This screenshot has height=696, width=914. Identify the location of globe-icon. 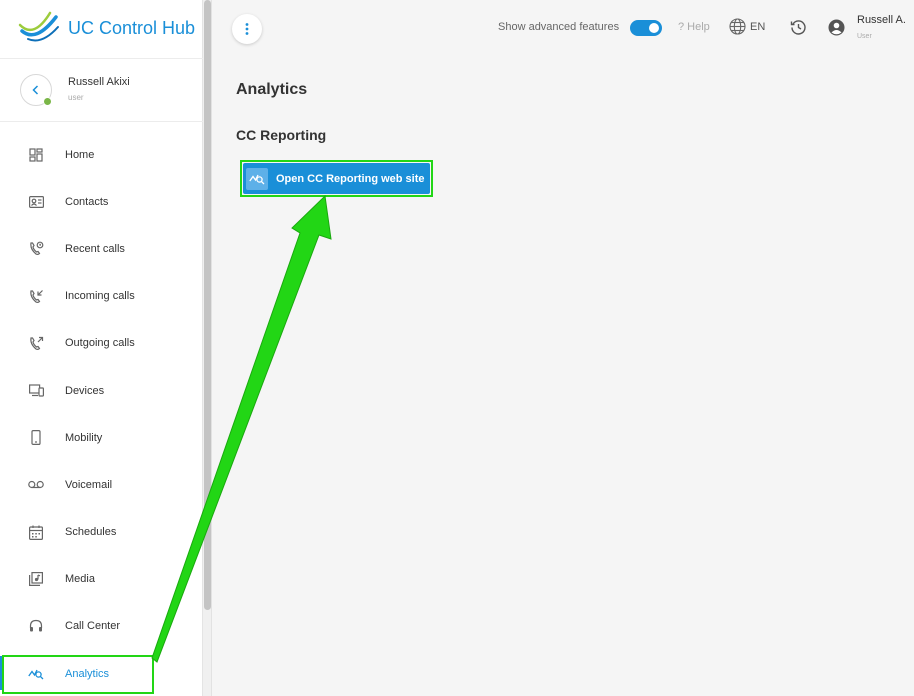
(737, 26).